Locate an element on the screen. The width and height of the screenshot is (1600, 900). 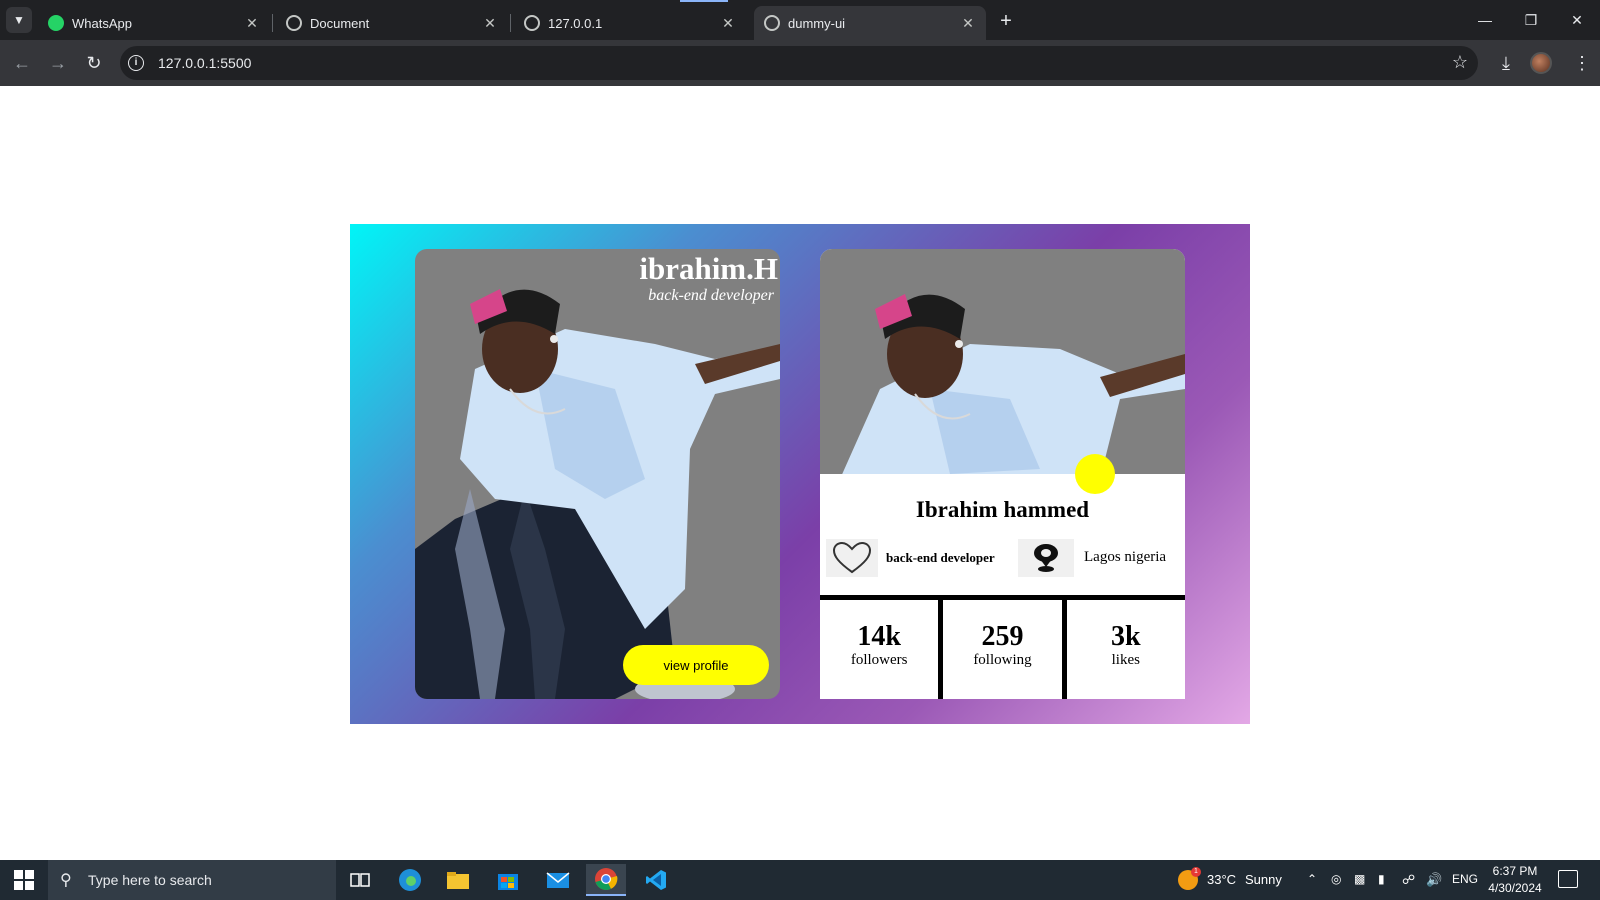
edge-icon is located at coordinates (410, 880).